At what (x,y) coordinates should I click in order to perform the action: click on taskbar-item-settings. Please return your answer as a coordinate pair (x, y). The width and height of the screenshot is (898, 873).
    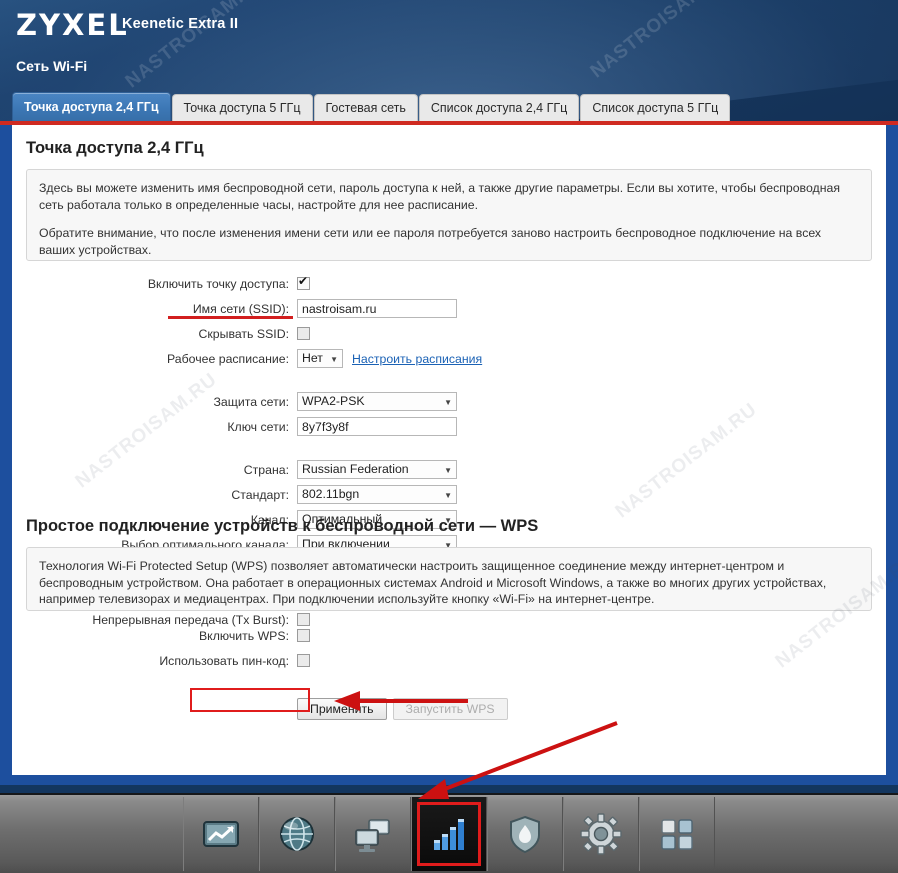
    Looking at the image, I should click on (601, 834).